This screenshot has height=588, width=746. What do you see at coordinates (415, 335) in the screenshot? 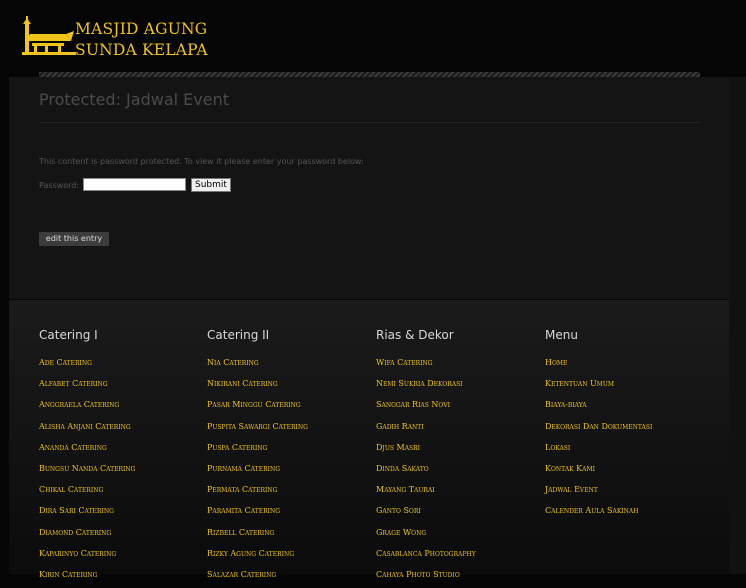
I see `footer-column-title: Rias & Dekor` at bounding box center [415, 335].